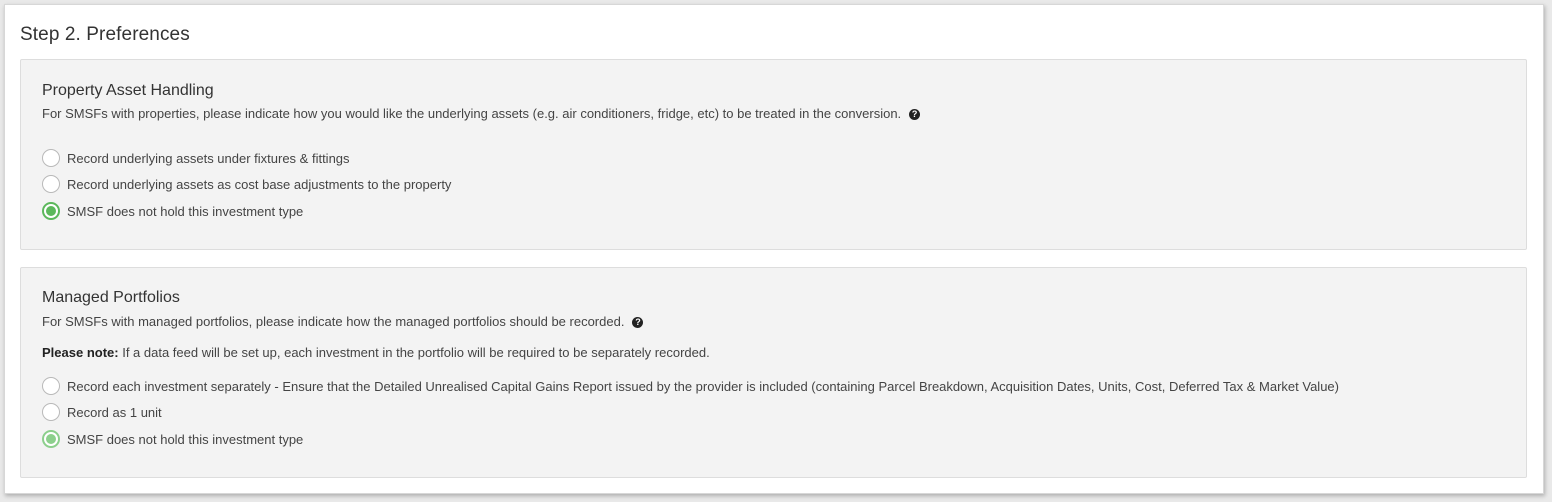  I want to click on managed-option-record-as-one-unit: Record as 1 unit, so click(102, 412).